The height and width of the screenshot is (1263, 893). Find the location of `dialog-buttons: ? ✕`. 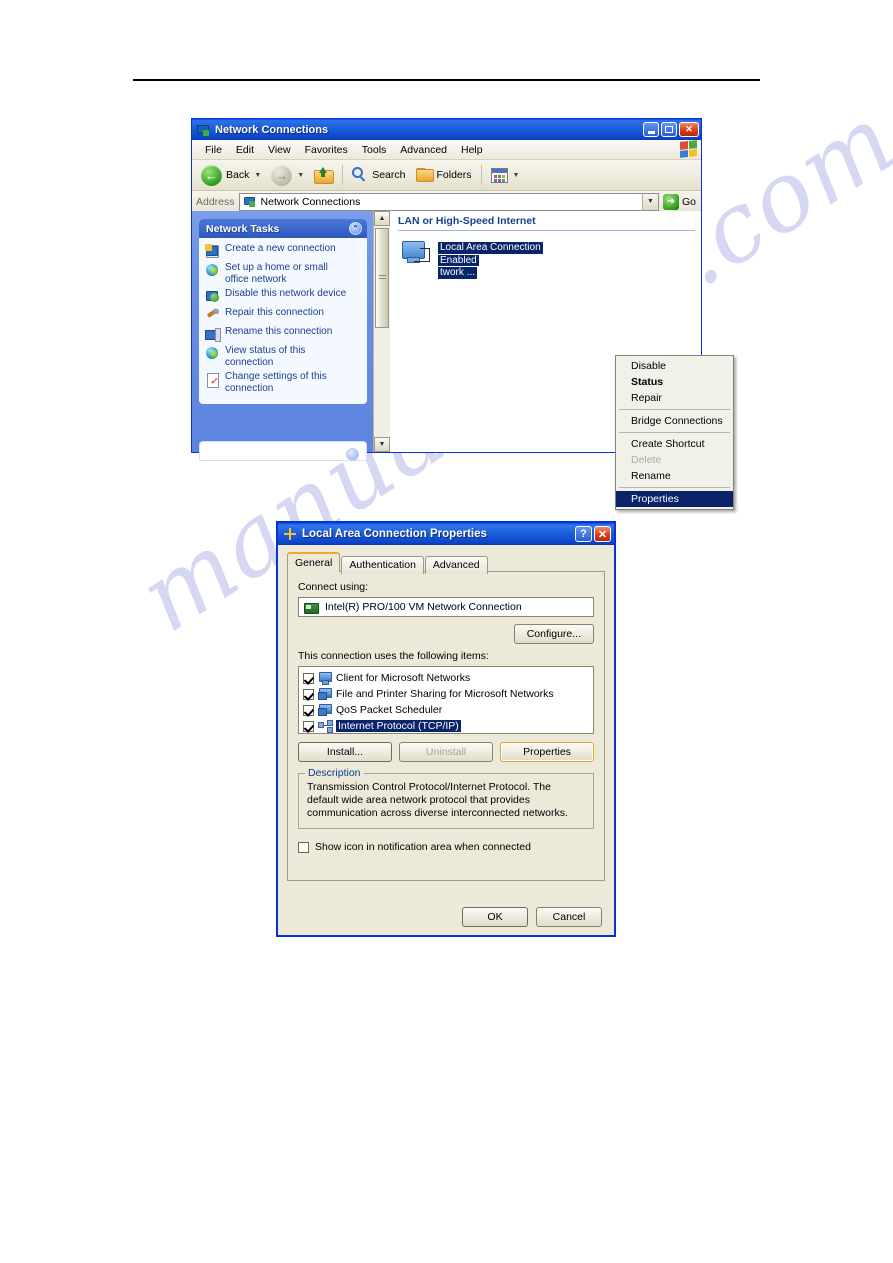

dialog-buttons: ? ✕ is located at coordinates (593, 534).